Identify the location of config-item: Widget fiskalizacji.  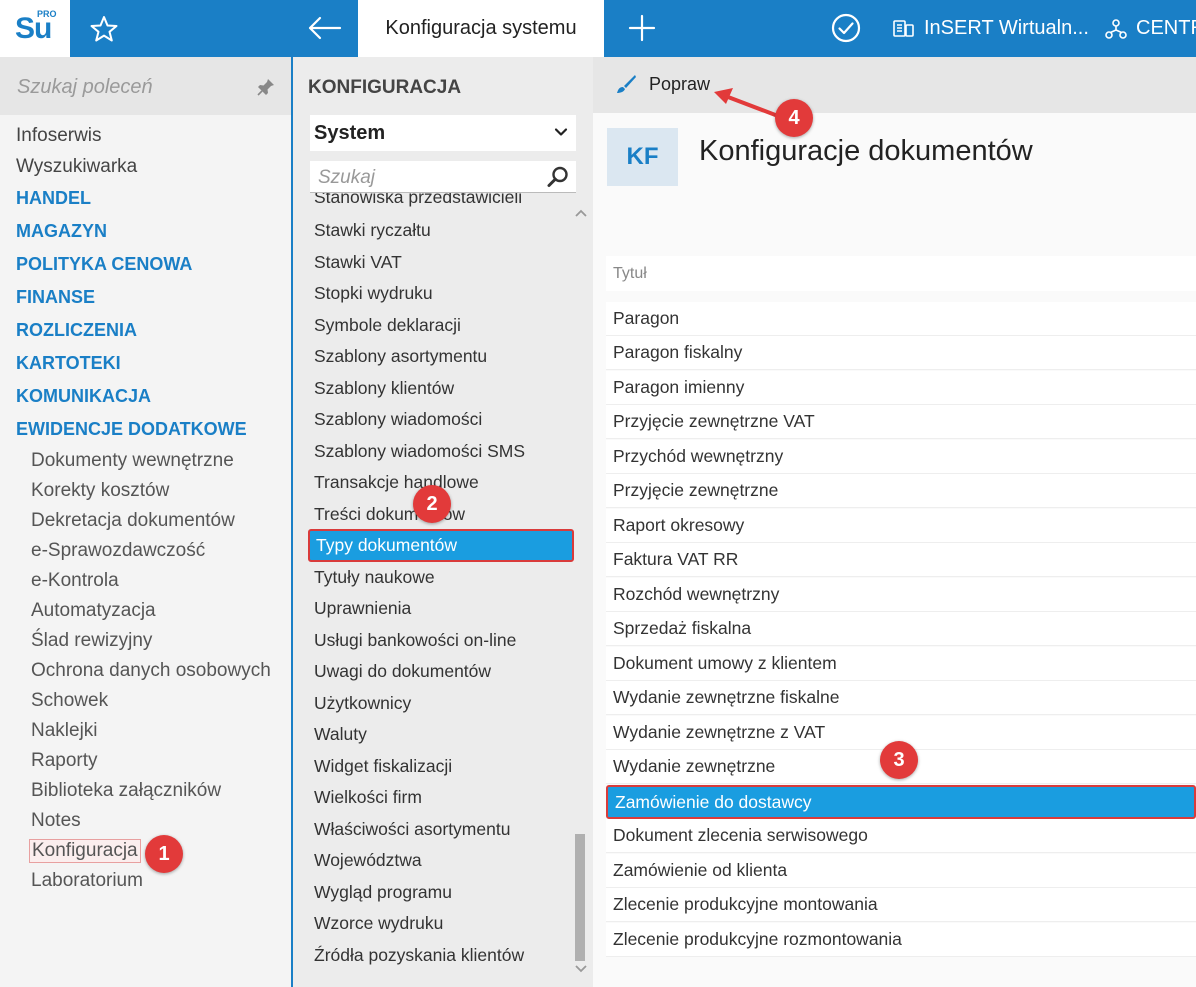
(383, 766).